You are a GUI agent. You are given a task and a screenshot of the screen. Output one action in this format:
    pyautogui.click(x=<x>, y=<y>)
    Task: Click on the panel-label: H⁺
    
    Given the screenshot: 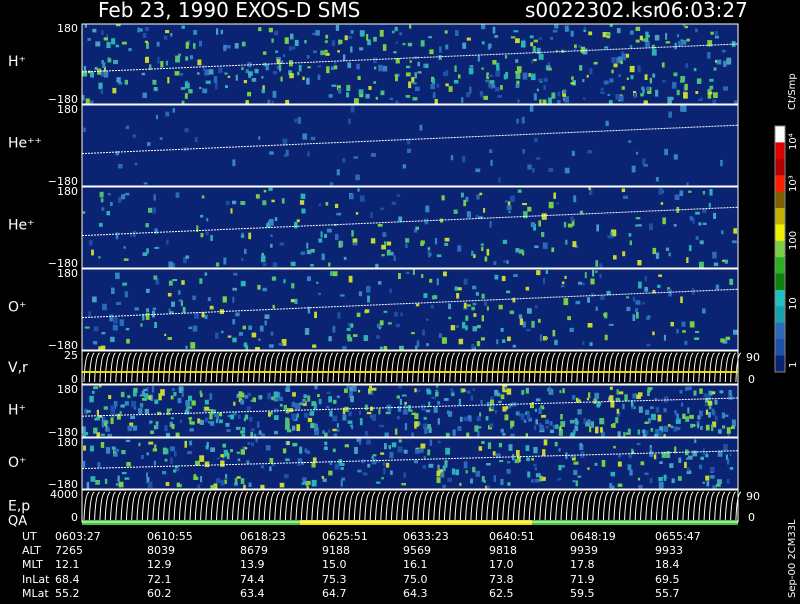 What is the action you would take?
    pyautogui.click(x=17, y=62)
    